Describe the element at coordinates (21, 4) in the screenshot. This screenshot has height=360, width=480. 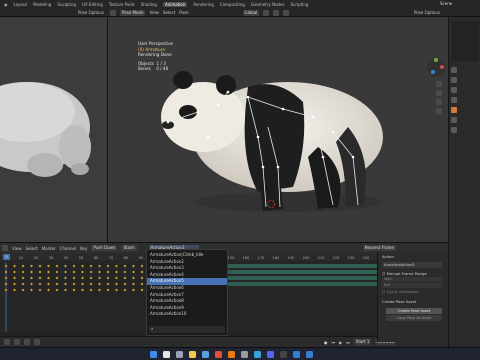
I see `tab-layout: Layout` at that location.